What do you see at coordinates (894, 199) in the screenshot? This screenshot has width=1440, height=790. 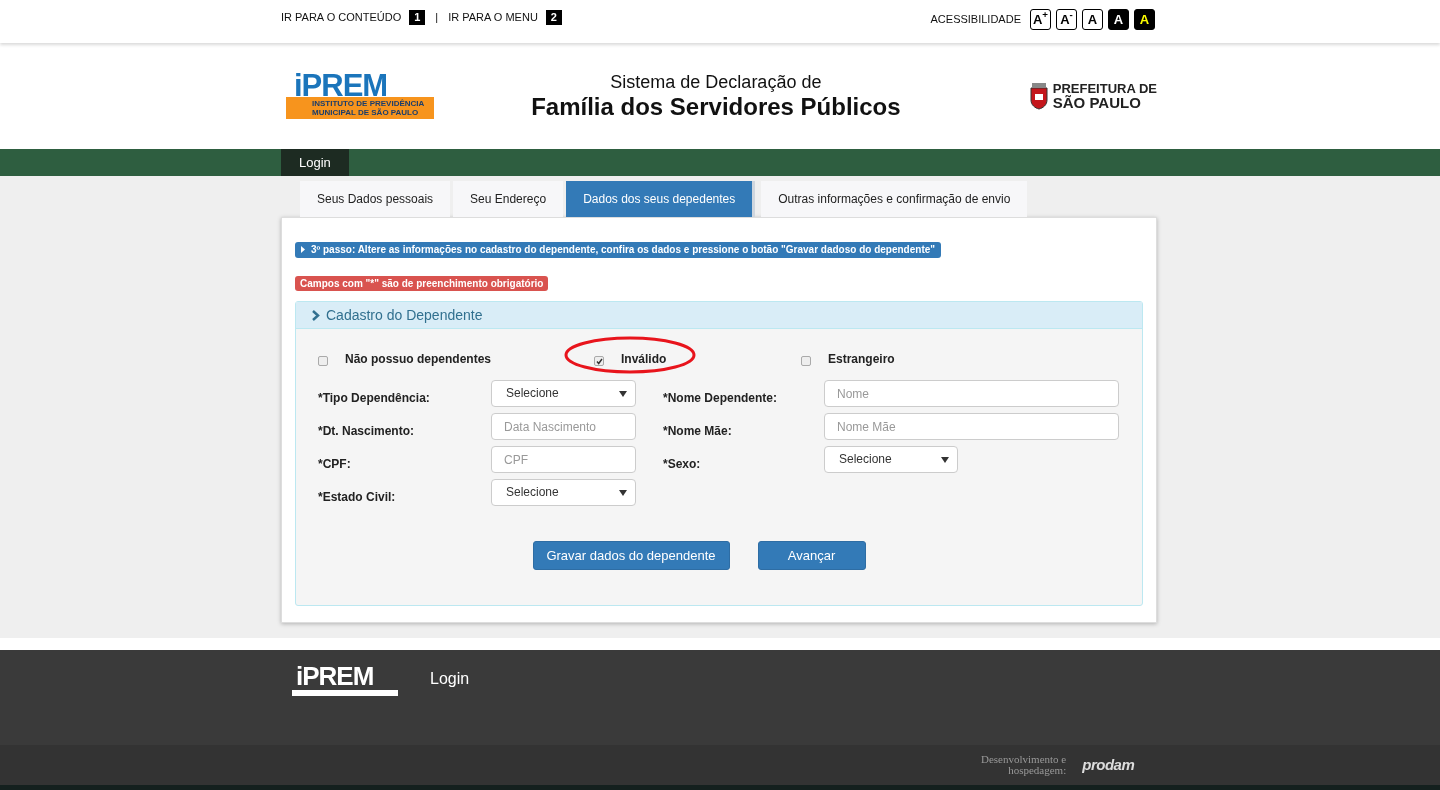 I see `tab: Outras informações e confirmação de envio` at bounding box center [894, 199].